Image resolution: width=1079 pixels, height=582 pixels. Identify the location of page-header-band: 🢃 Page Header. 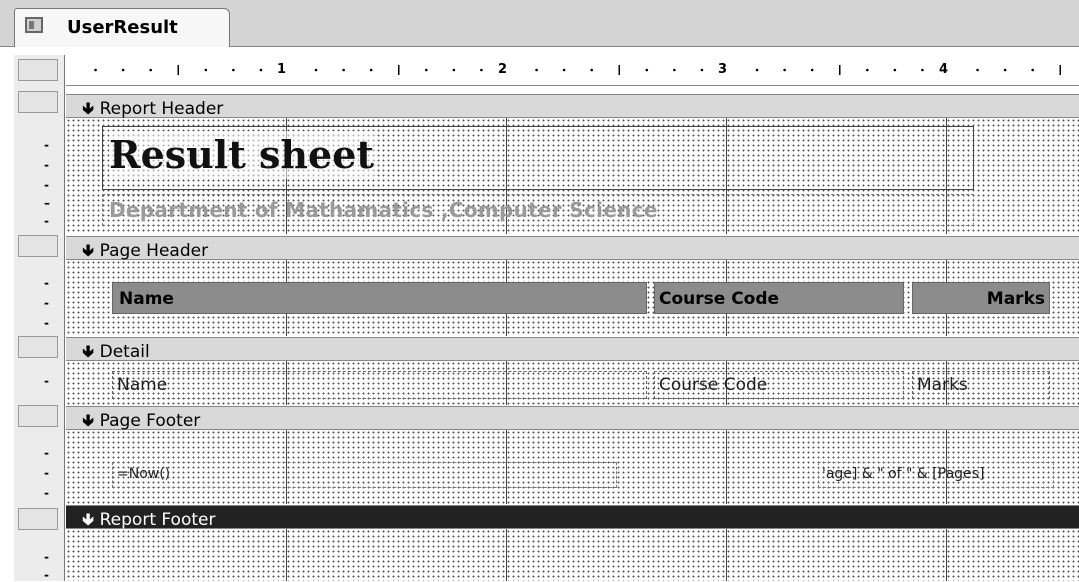
(572, 248).